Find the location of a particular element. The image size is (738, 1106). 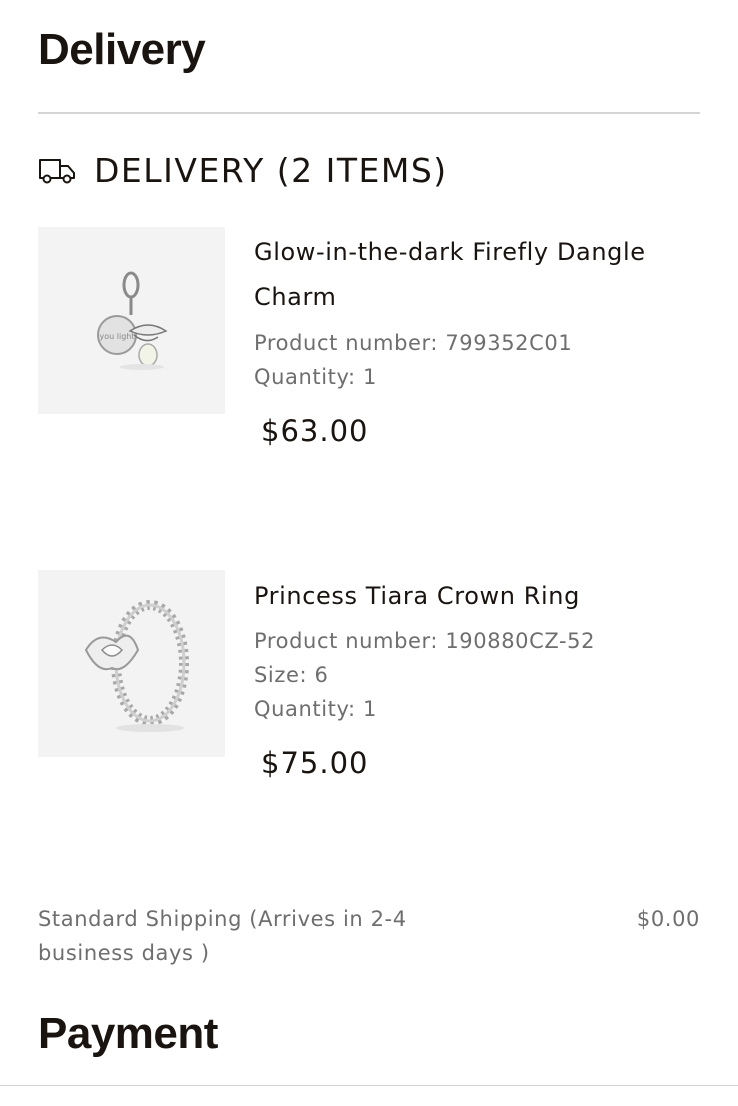

delivery-group-header: DELIVERY (2 ITEMS) is located at coordinates (243, 170).